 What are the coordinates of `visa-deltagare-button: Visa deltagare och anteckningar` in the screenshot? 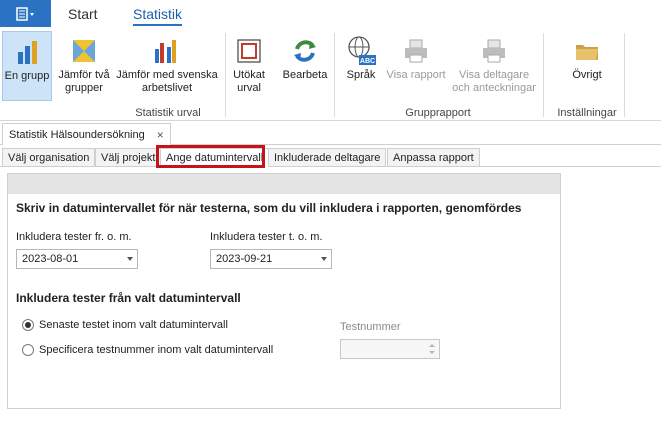 It's located at (494, 66).